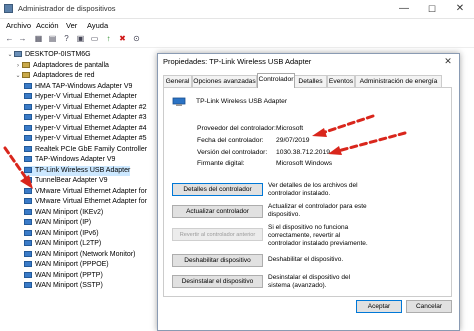 The image size is (474, 331). What do you see at coordinates (224, 81) in the screenshot?
I see `tab-opciones-avanzadas: Opciones avanzadas` at bounding box center [224, 81].